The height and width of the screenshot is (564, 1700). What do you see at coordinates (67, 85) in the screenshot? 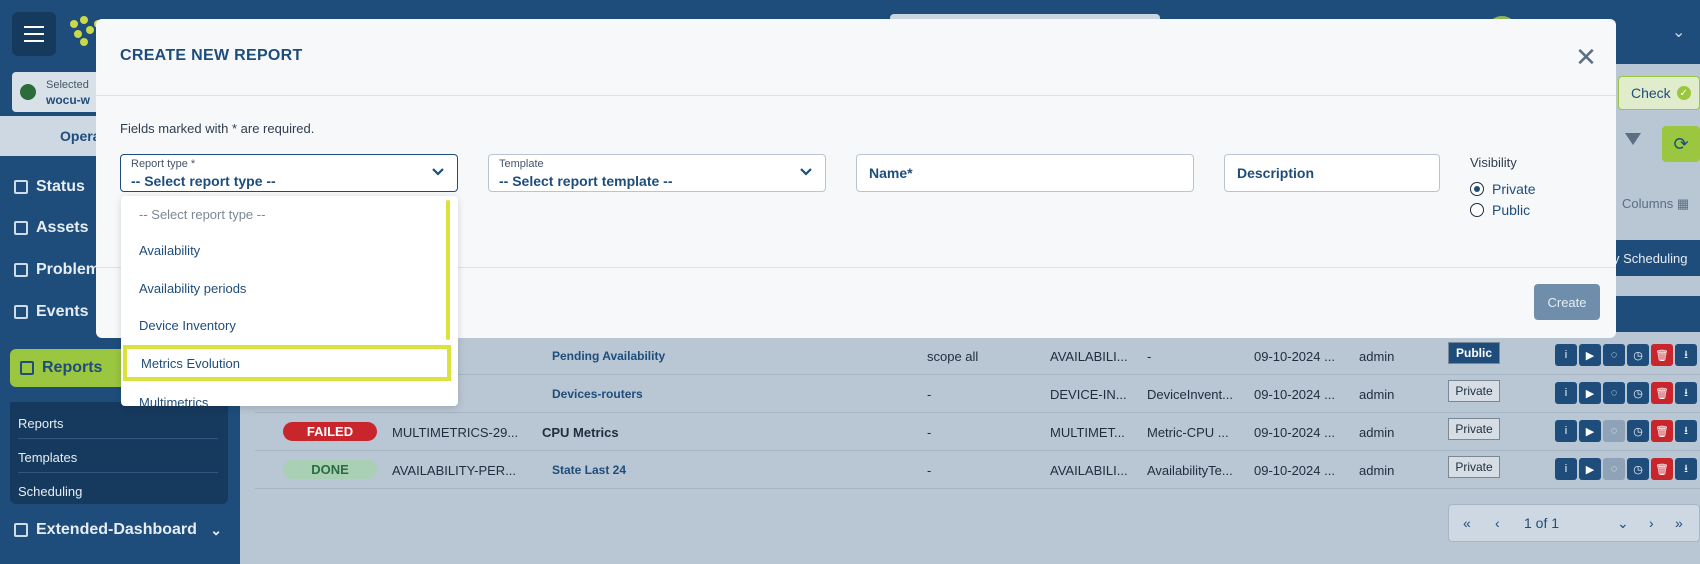
I see `selected-label: Selected` at bounding box center [67, 85].